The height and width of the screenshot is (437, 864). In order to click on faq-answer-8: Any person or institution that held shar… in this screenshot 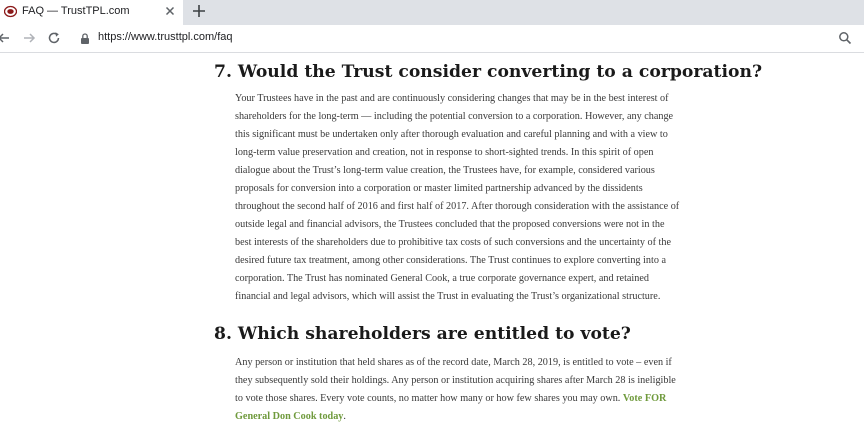, I will do `click(492, 390)`.